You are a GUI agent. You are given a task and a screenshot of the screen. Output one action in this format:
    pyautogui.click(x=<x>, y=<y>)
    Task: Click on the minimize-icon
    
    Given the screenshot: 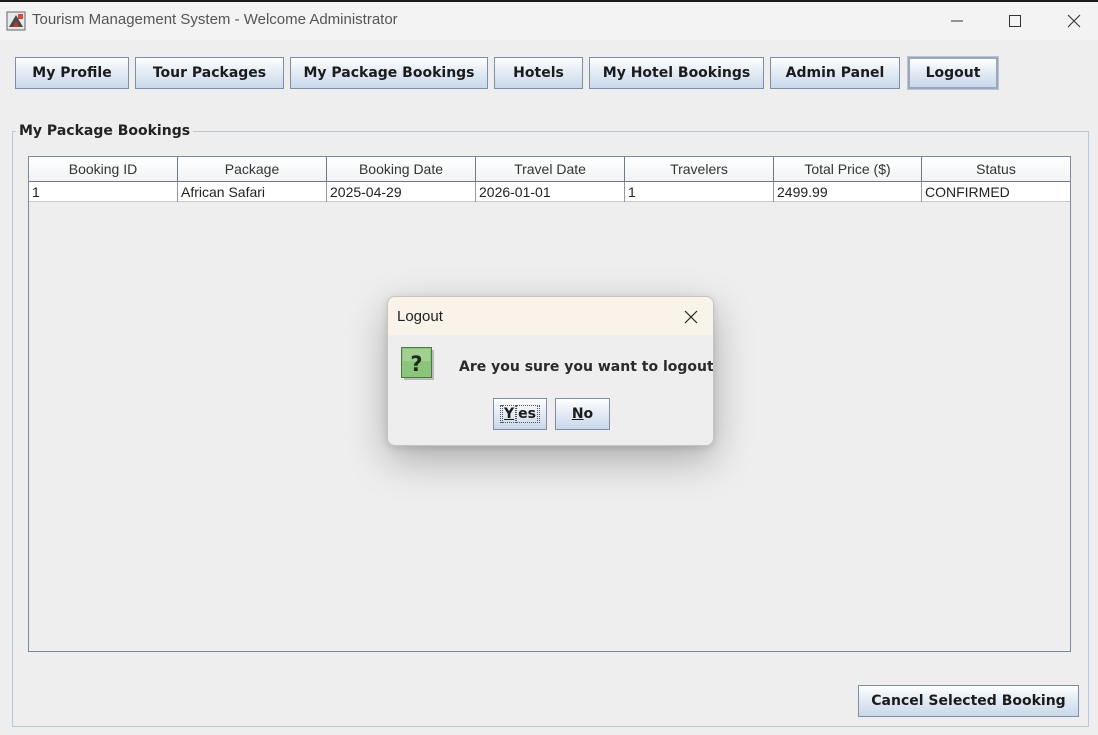 What is the action you would take?
    pyautogui.click(x=957, y=21)
    